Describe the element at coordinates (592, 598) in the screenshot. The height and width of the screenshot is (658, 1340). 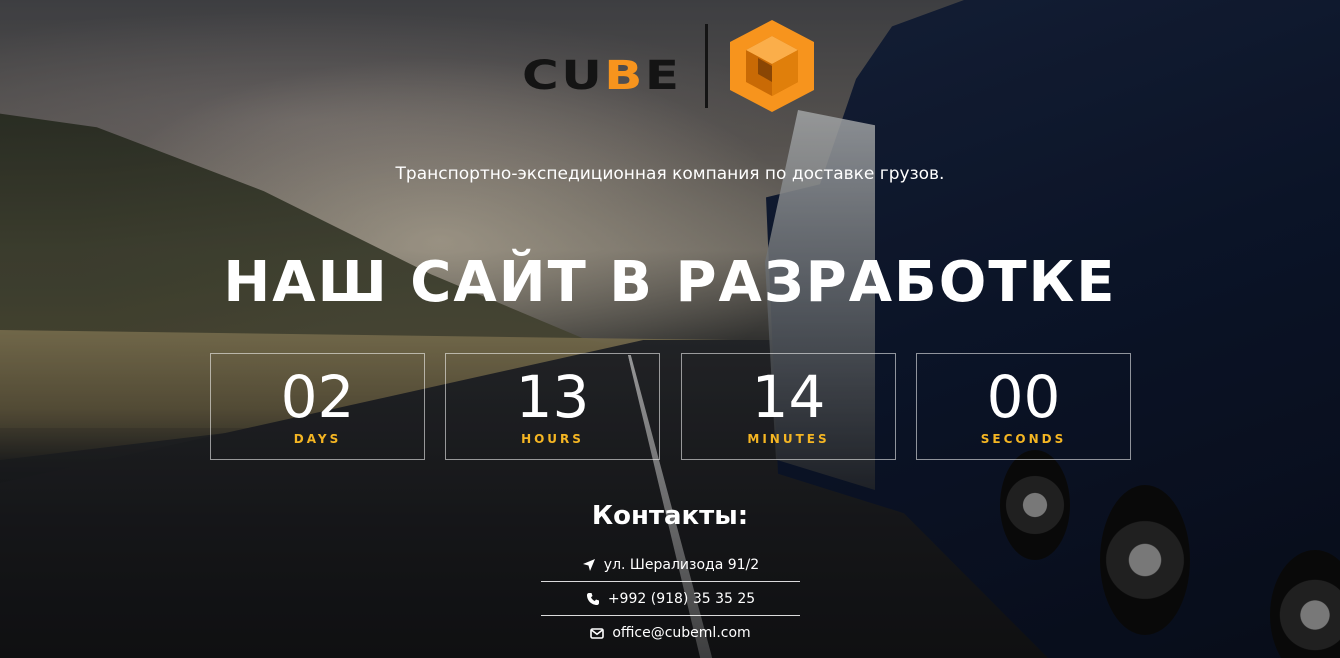
I see `phone-icon` at that location.